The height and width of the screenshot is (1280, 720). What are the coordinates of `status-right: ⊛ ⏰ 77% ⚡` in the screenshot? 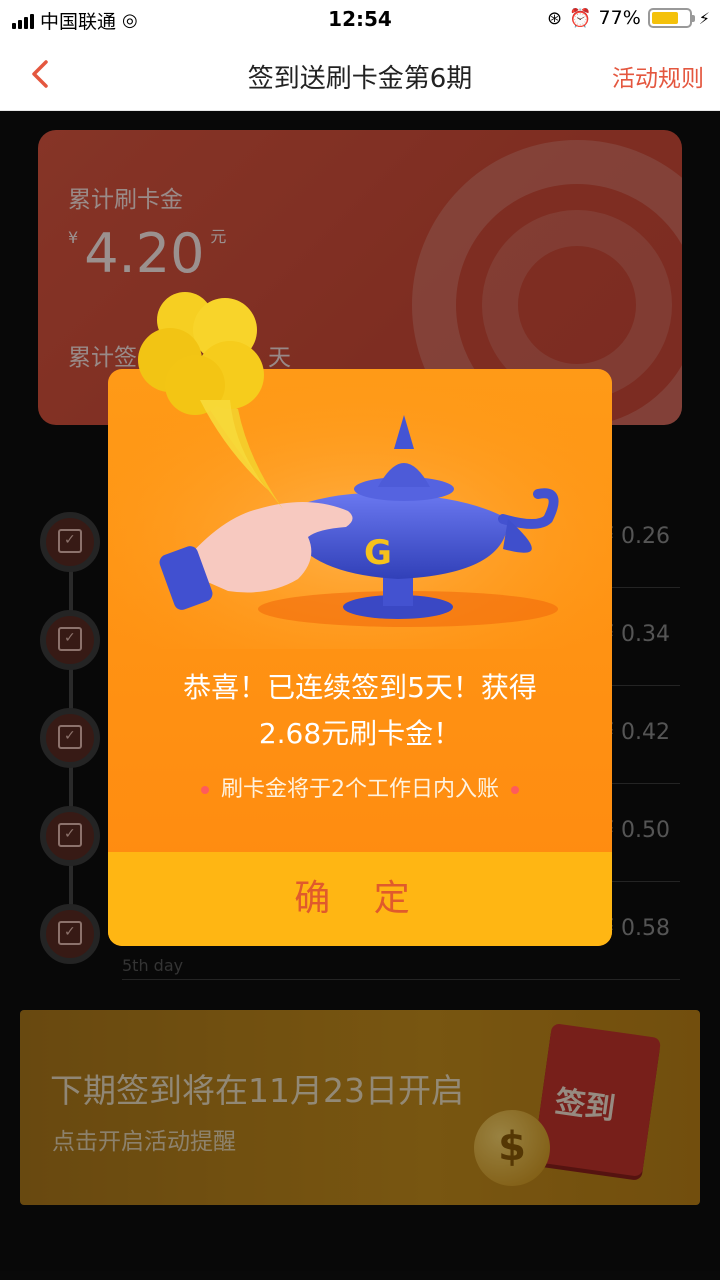 It's located at (628, 18).